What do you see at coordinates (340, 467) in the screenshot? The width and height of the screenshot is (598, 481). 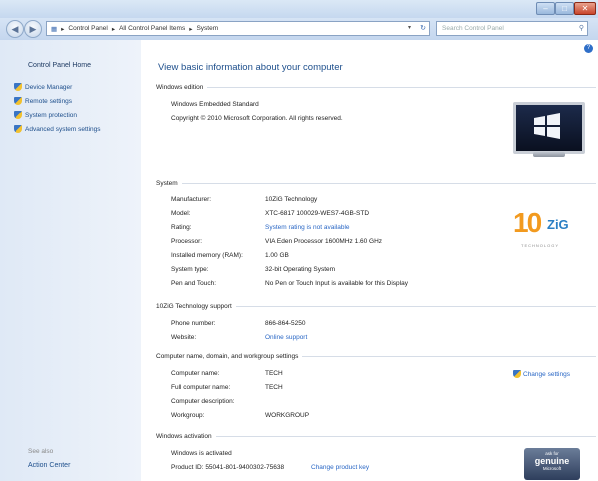 I see `change-product-key-link: Change product key` at bounding box center [340, 467].